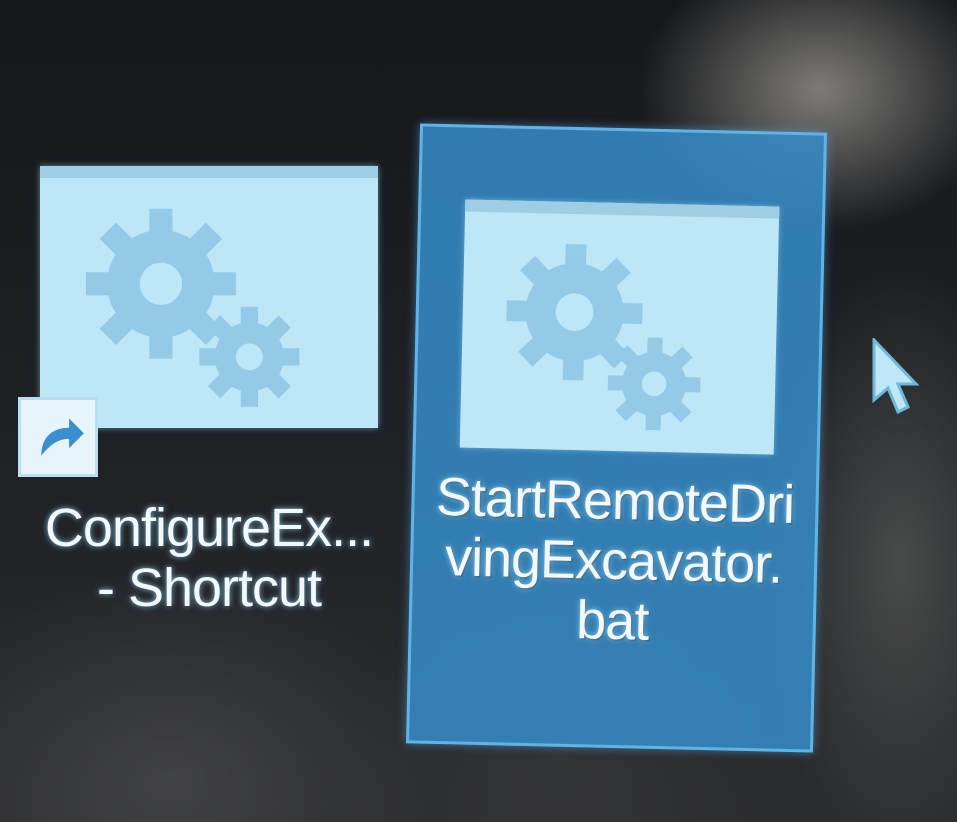  I want to click on icon-label-start: StartRemoteDrivingExcavator.bat, so click(615, 559).